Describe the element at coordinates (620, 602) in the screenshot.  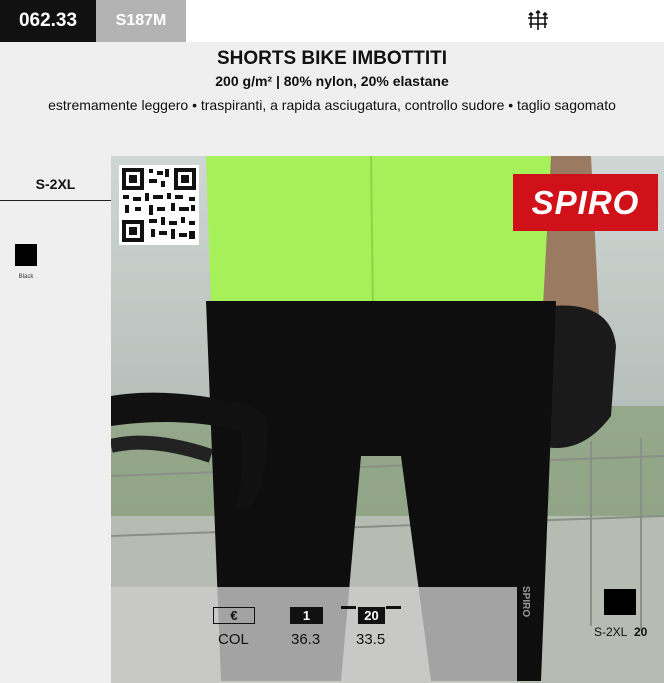
I see `carton-icon` at that location.